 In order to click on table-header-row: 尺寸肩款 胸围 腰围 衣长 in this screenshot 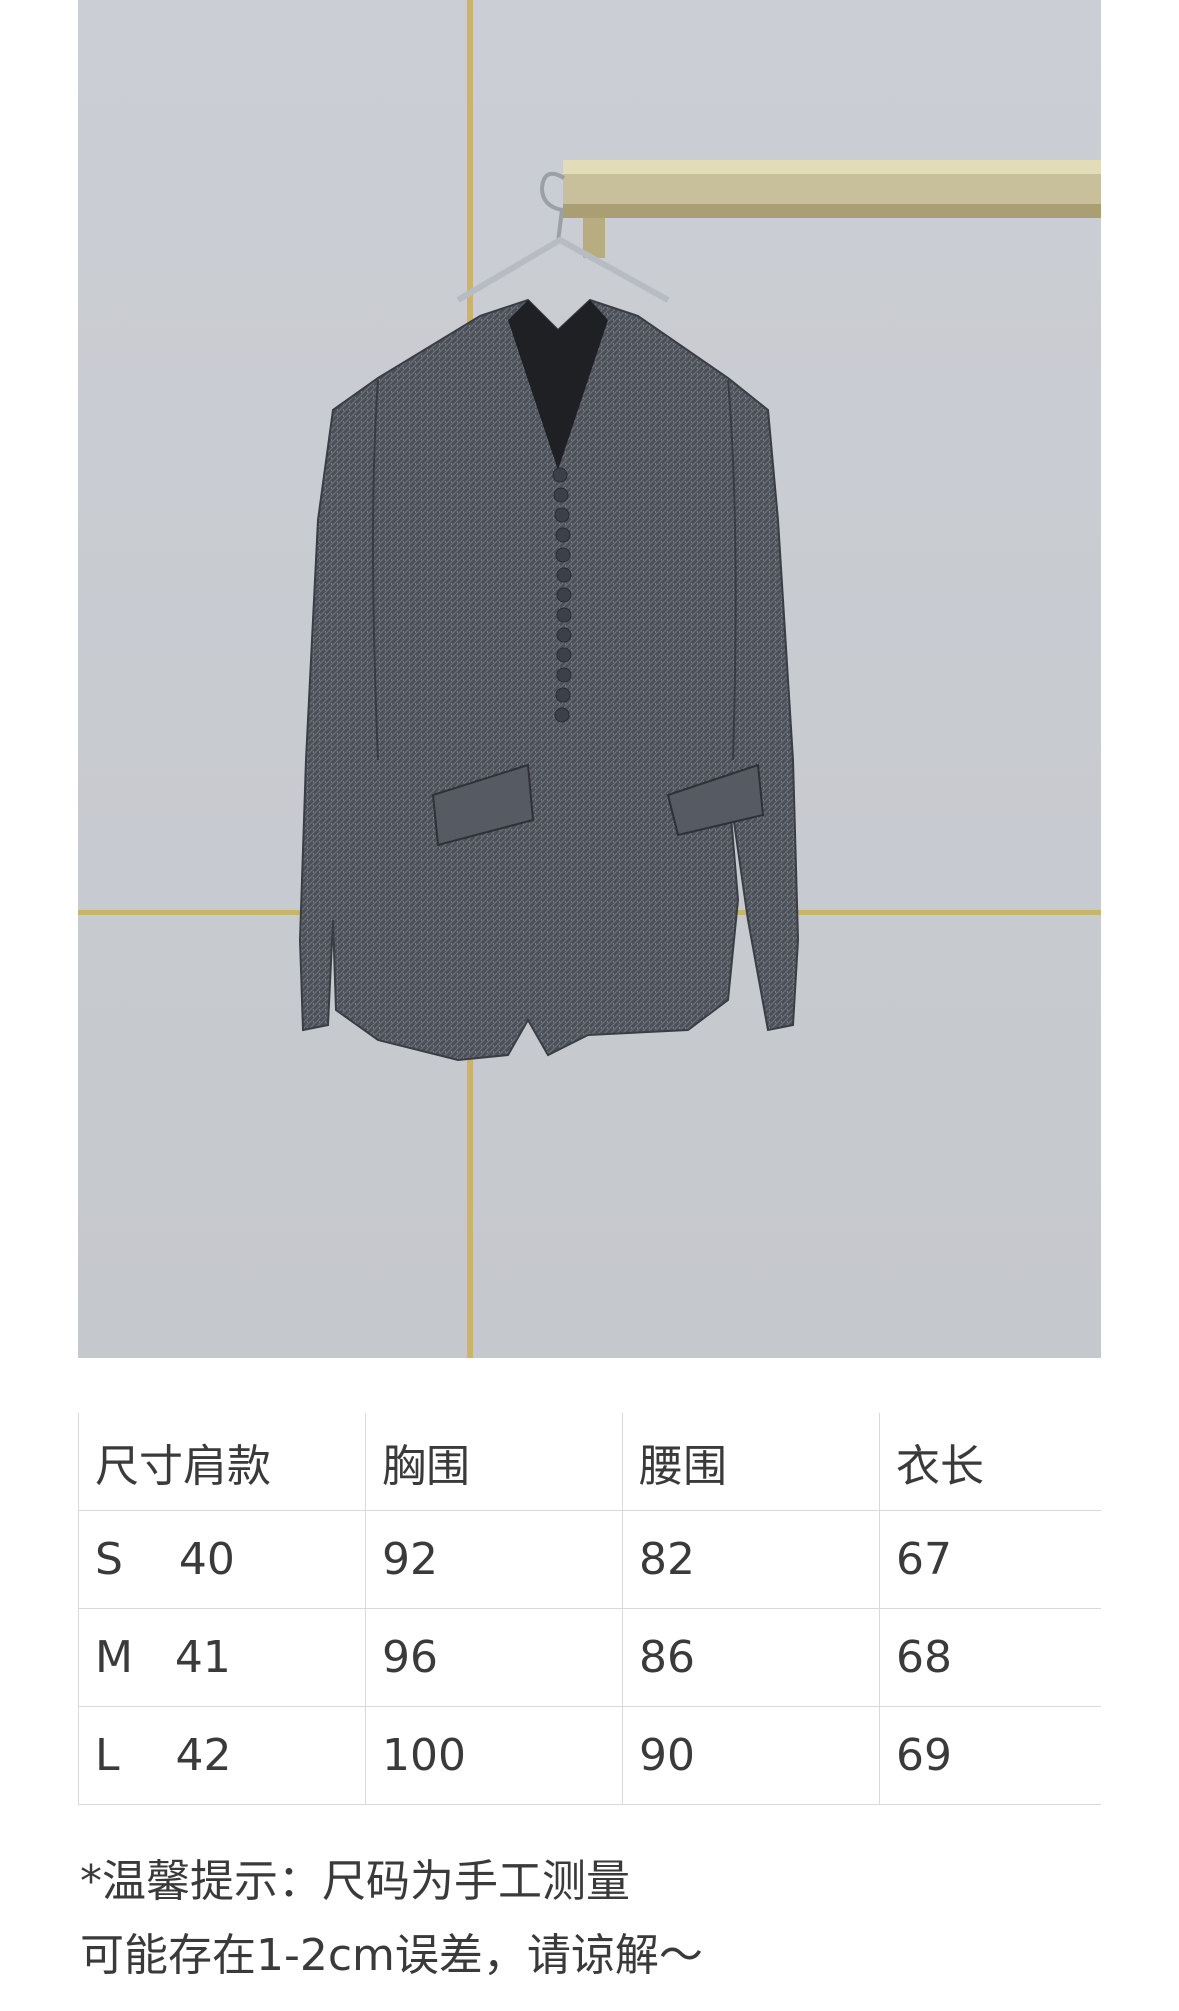, I will do `click(589, 1462)`.